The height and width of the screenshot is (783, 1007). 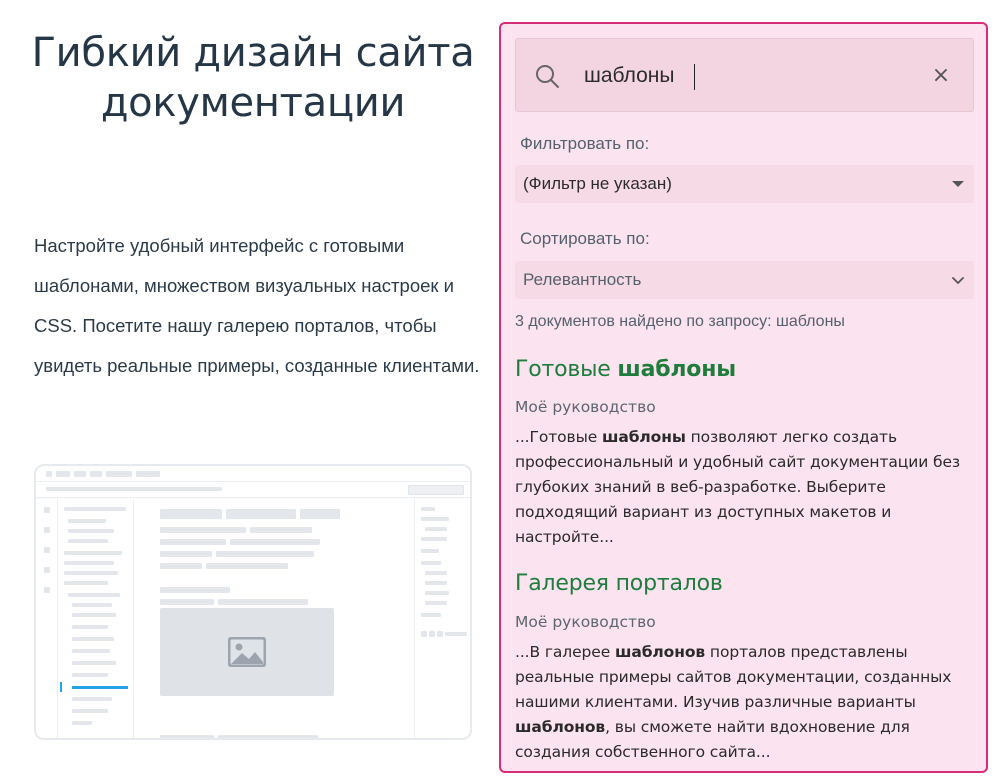 I want to click on result-title-text: Готовые, so click(x=566, y=369).